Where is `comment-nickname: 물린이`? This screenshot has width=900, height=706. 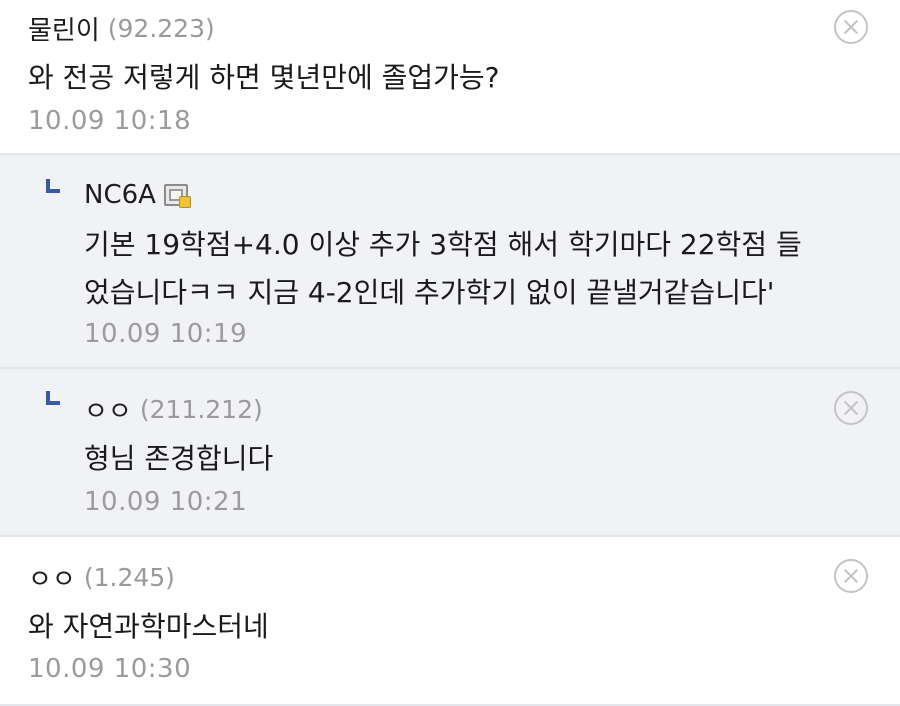
comment-nickname: 물린이 is located at coordinates (64, 28).